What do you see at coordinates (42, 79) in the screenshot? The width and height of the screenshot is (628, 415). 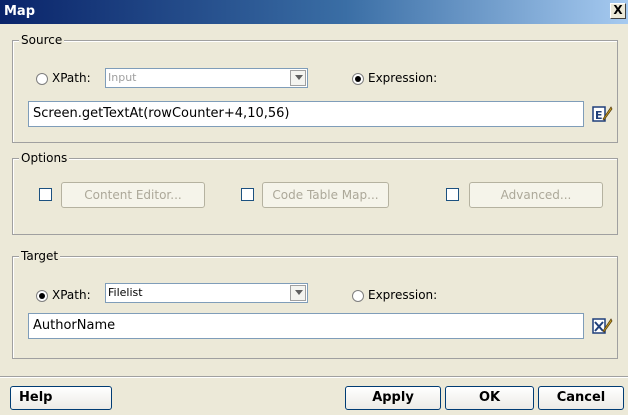 I see `source-xpath-radio` at bounding box center [42, 79].